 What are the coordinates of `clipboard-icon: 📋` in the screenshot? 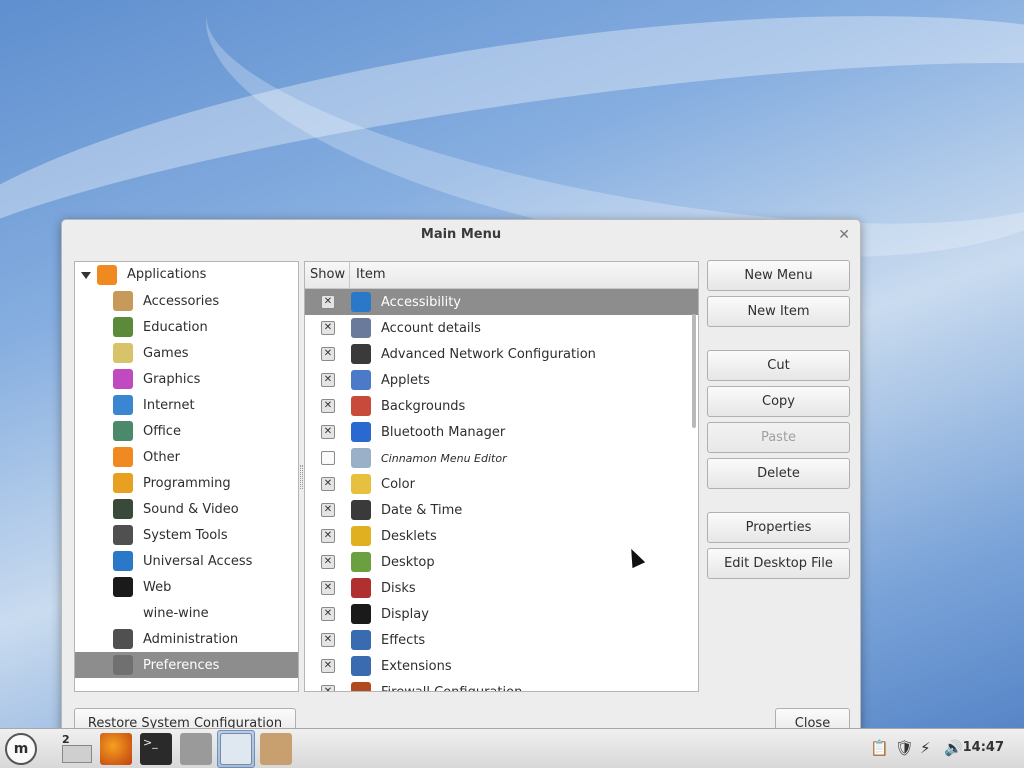 It's located at (879, 748).